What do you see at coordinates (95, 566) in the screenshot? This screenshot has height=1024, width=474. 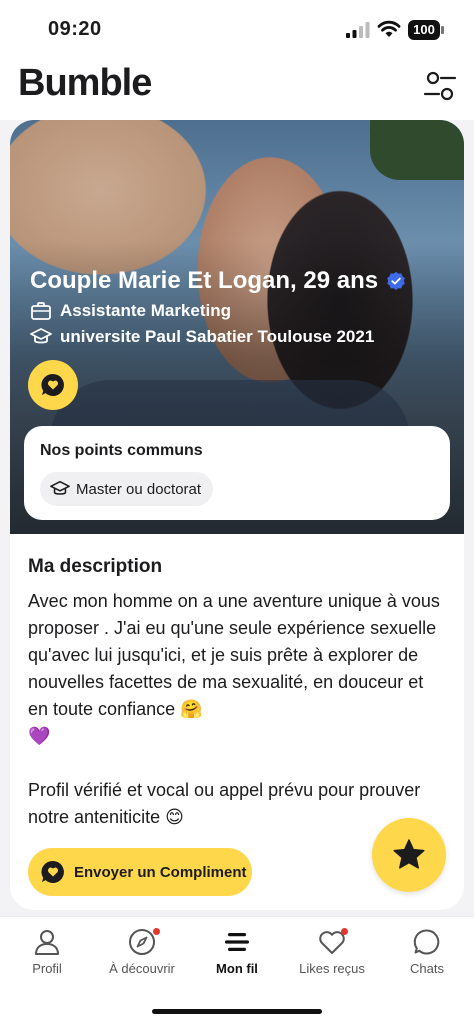 I see `description-title: Ma description` at bounding box center [95, 566].